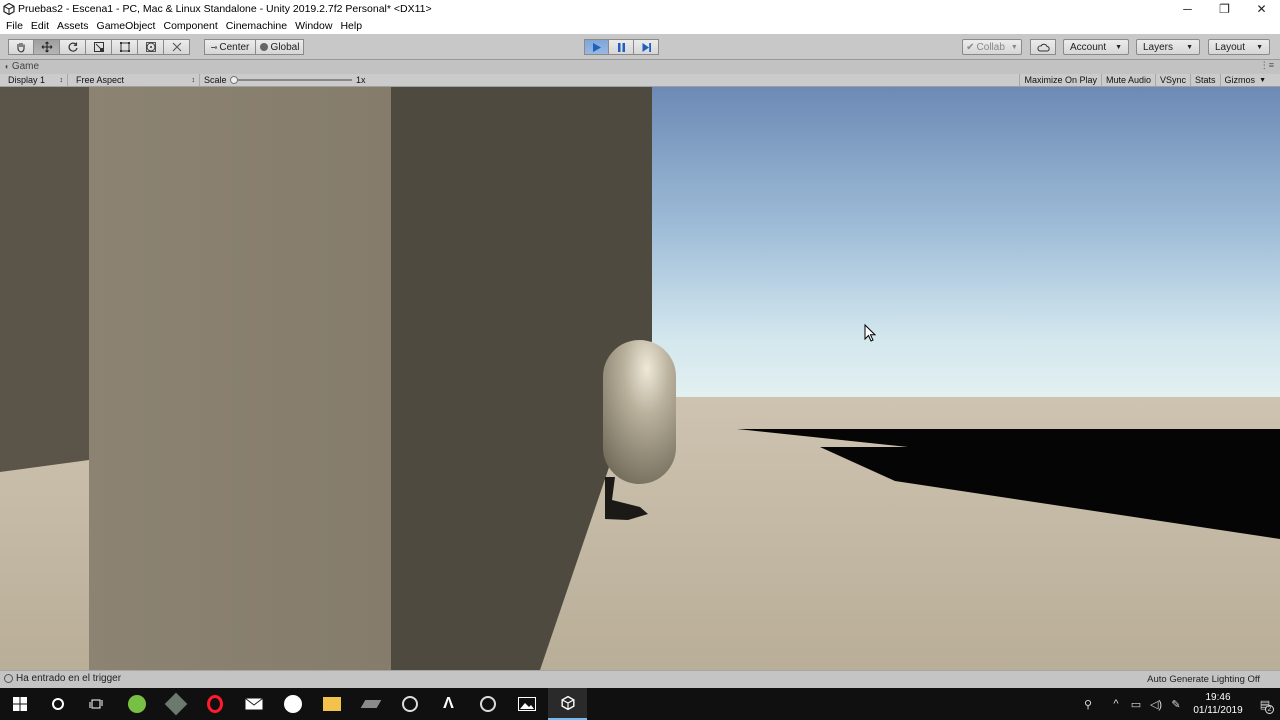 The height and width of the screenshot is (720, 1280). Describe the element at coordinates (73, 26) in the screenshot. I see `menu-assets: Assets` at that location.